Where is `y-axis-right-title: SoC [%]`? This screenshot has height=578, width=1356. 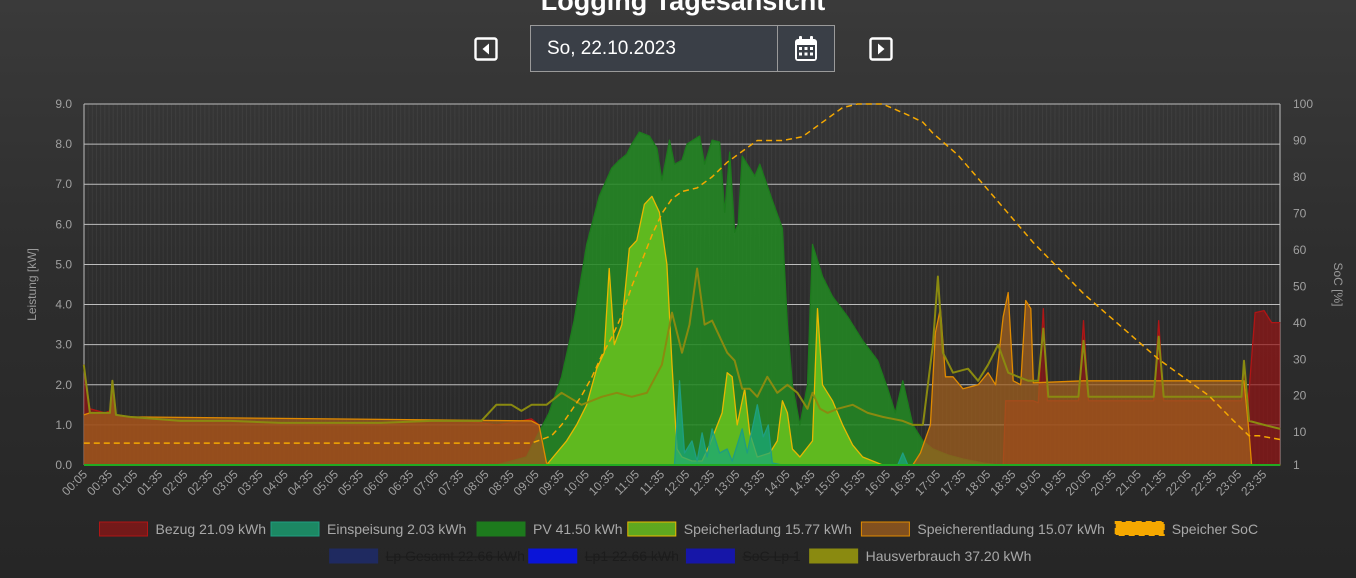 y-axis-right-title: SoC [%] is located at coordinates (1338, 284).